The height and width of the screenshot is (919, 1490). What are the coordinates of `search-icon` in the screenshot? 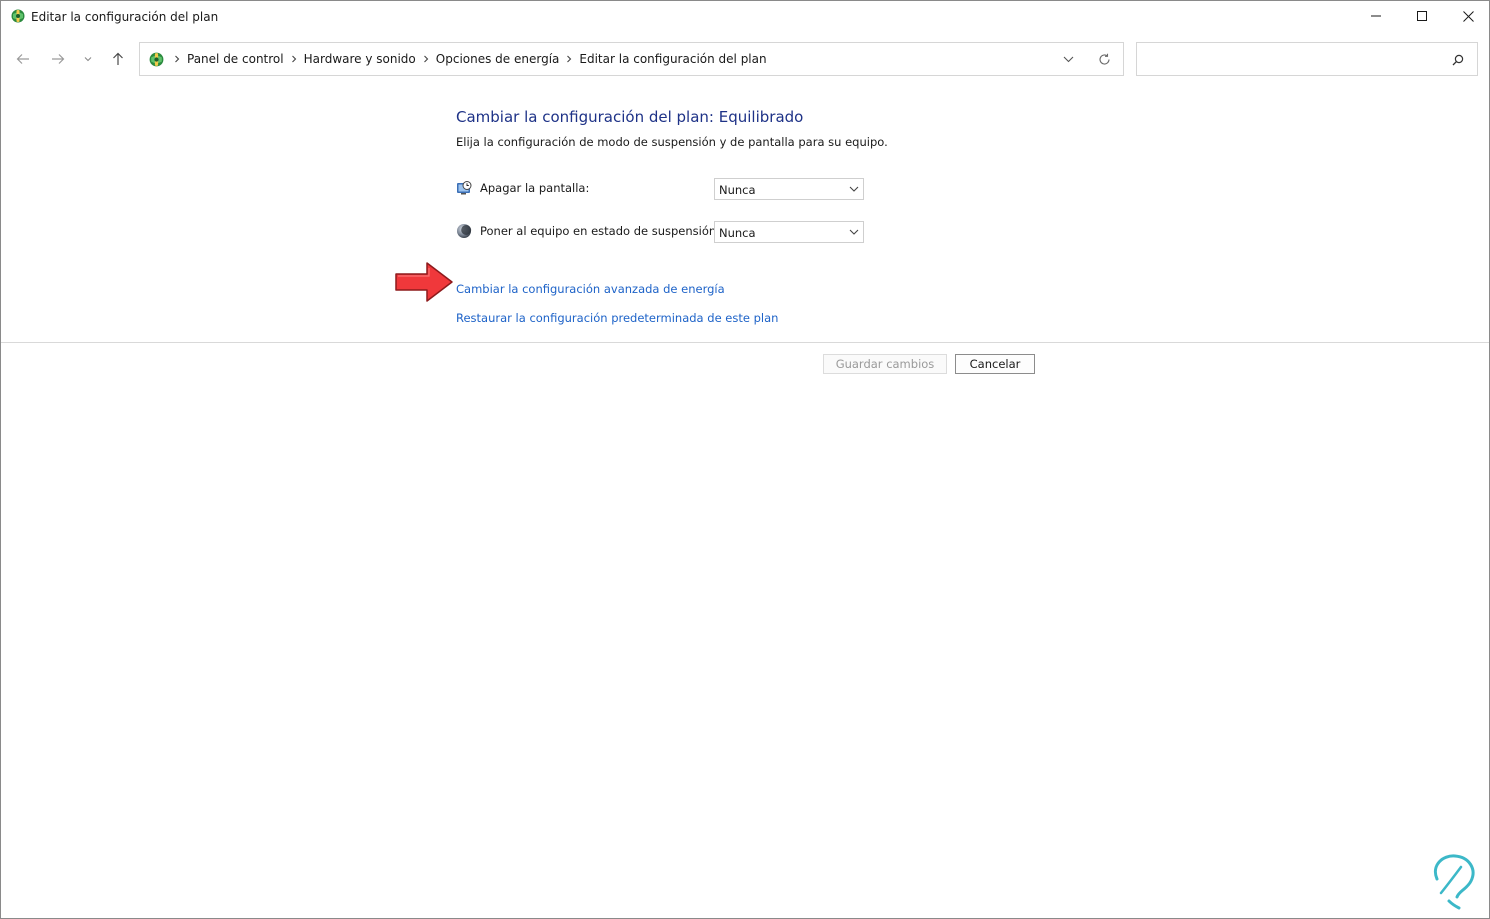 It's located at (1458, 60).